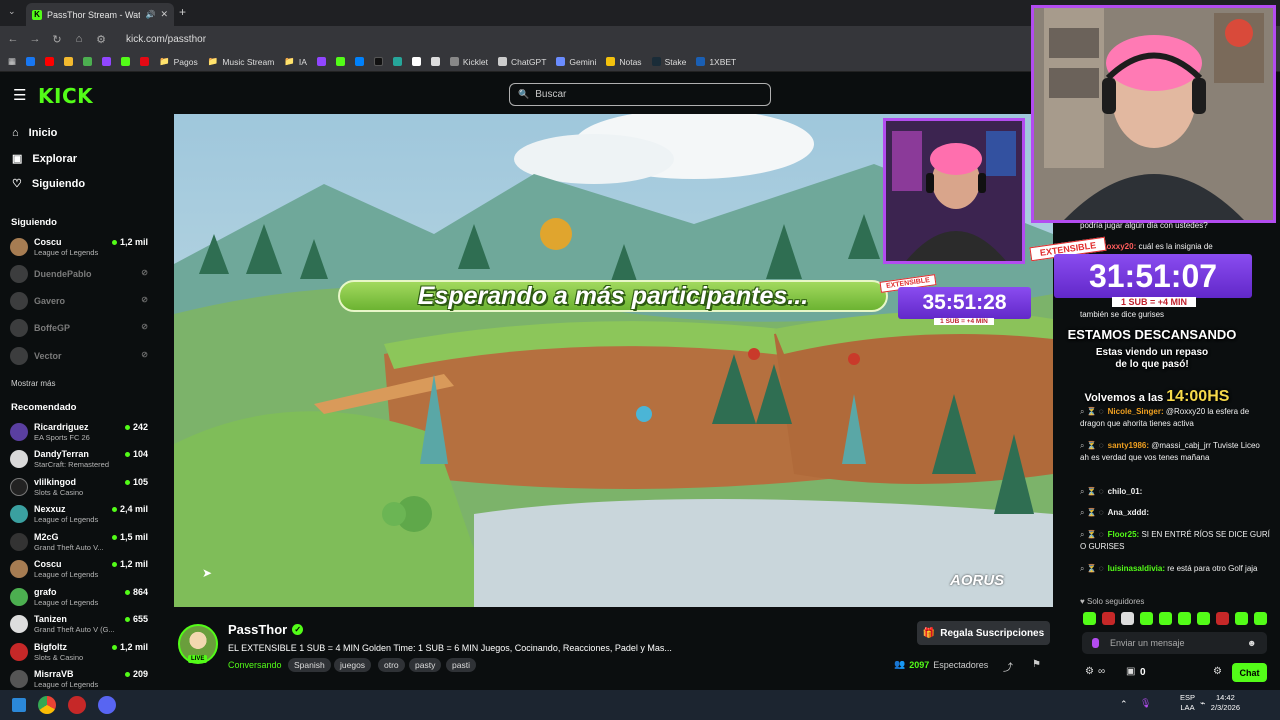 This screenshot has width=1280, height=720. Describe the element at coordinates (12, 11) in the screenshot. I see `tab-search-icon: ⌄` at that location.